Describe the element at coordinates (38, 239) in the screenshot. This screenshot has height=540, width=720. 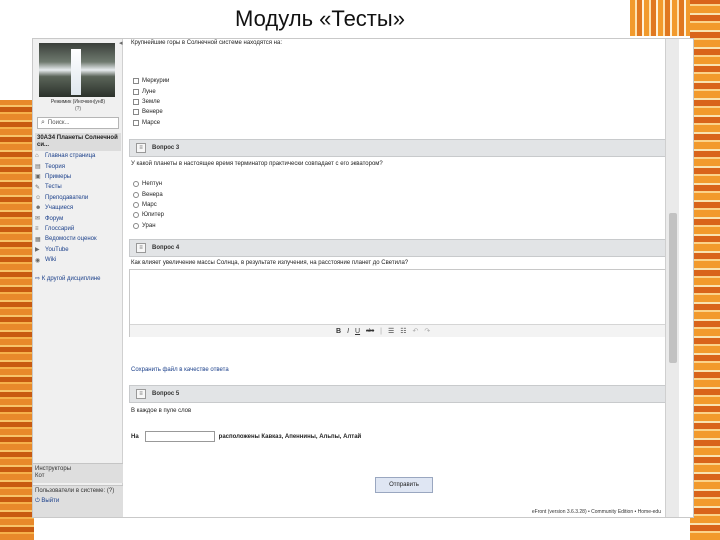
I see `grades-icon: ▦` at that location.